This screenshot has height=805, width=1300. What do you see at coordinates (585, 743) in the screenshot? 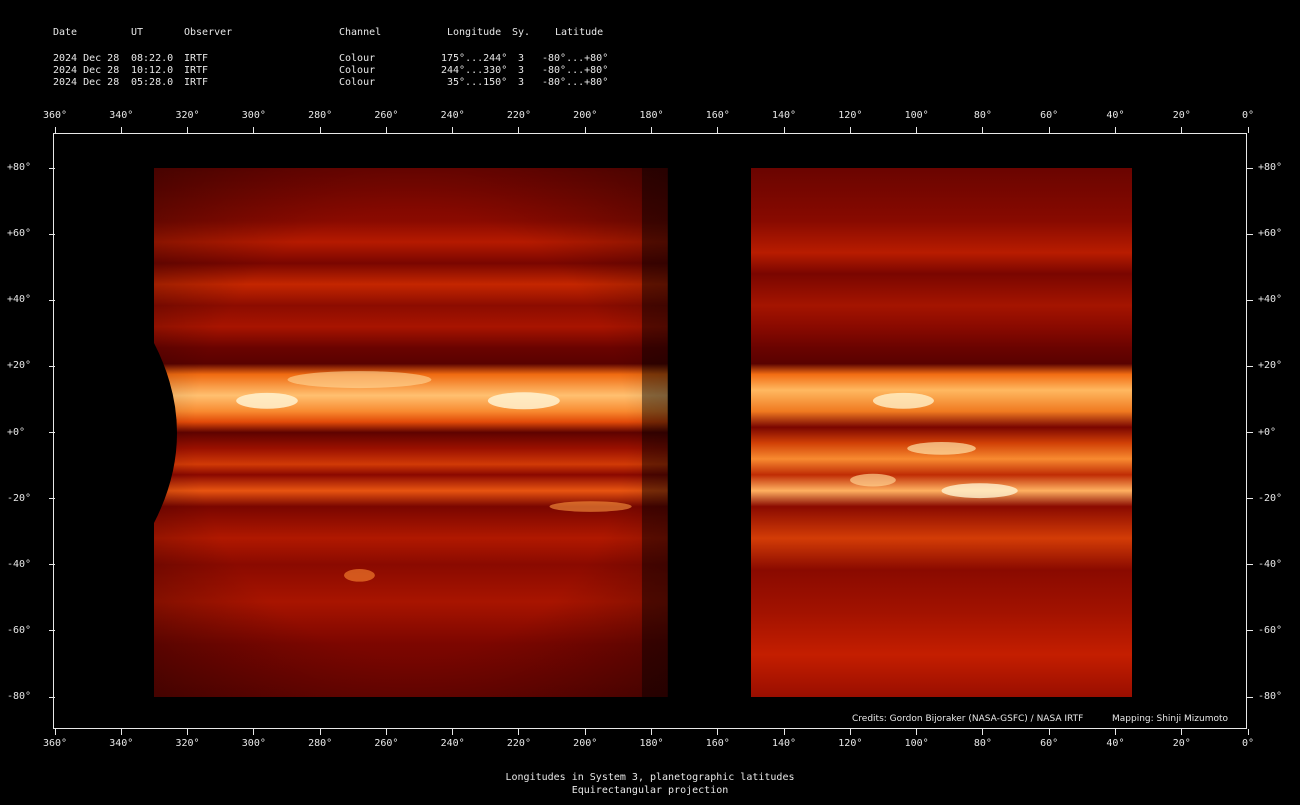
I see `lon-label-bottom: 200°` at bounding box center [585, 743].